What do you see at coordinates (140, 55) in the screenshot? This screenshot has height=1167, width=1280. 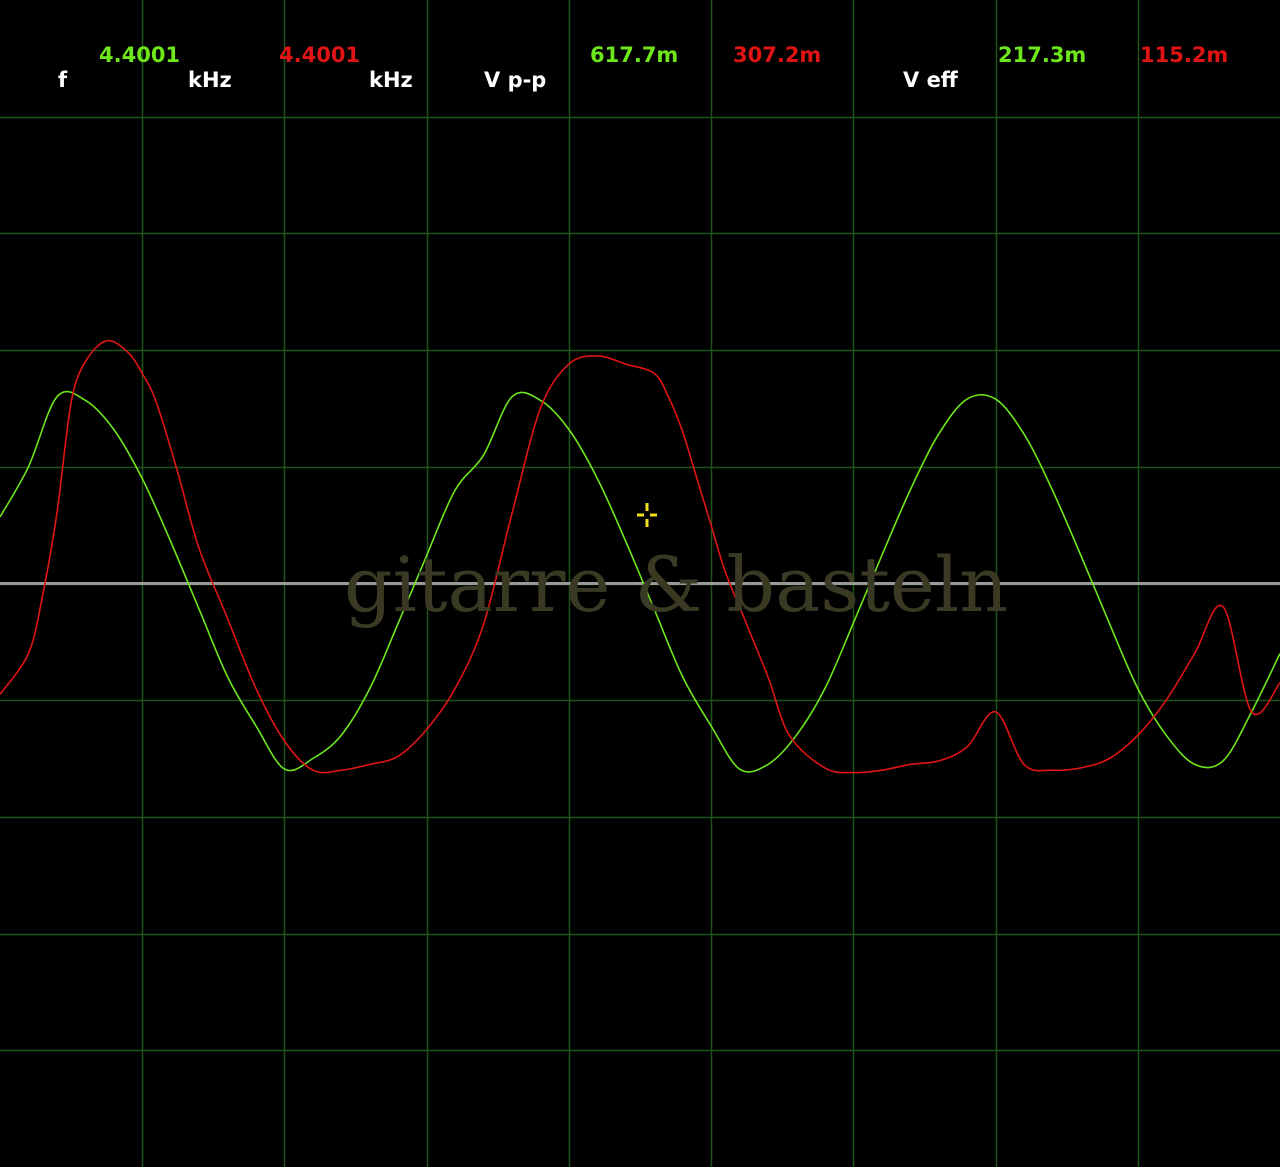 I see `channel1-frequency-value: 4.4001` at bounding box center [140, 55].